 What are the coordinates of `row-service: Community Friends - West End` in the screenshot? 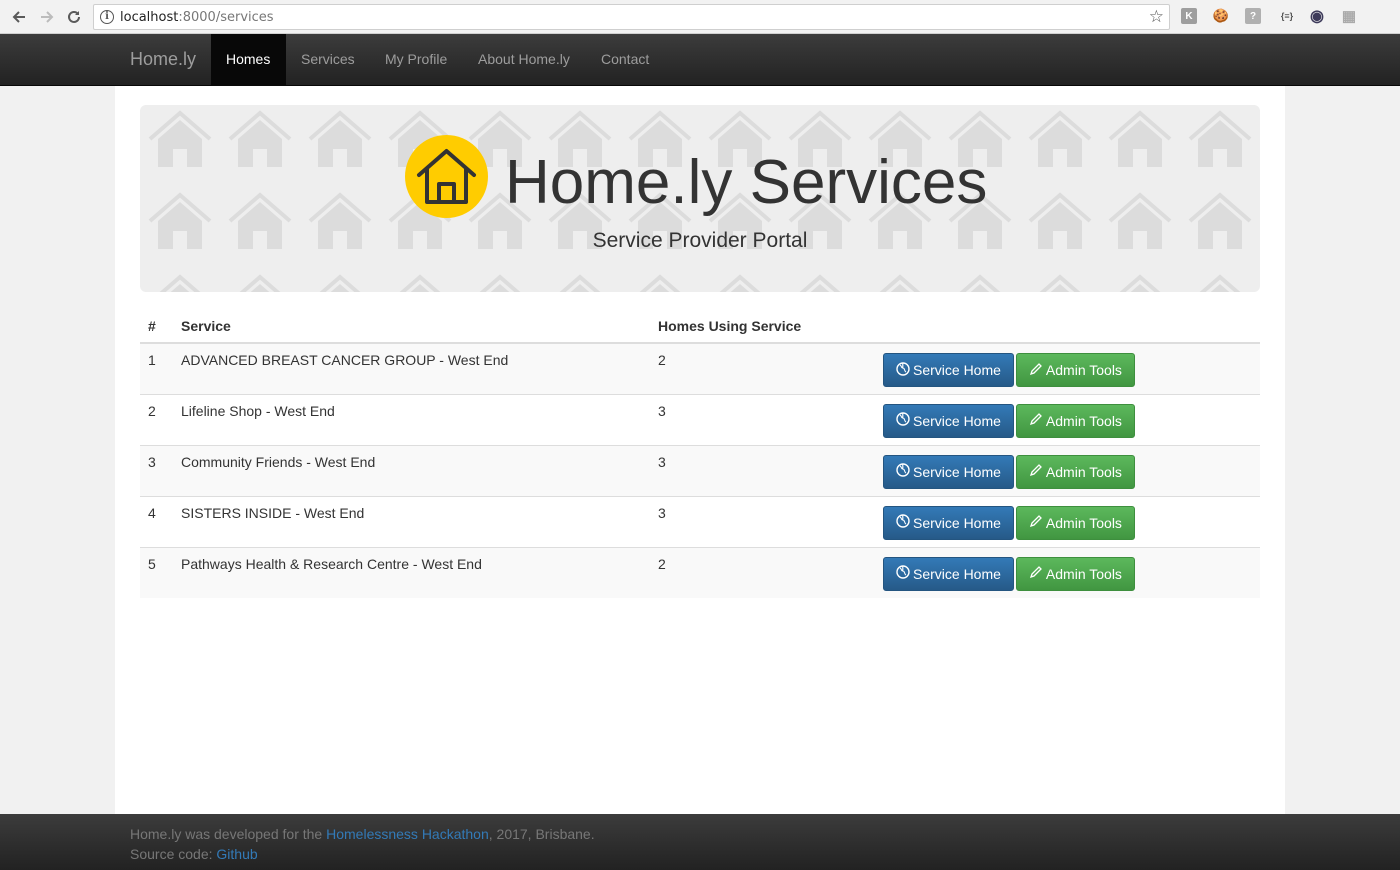 It's located at (411, 470).